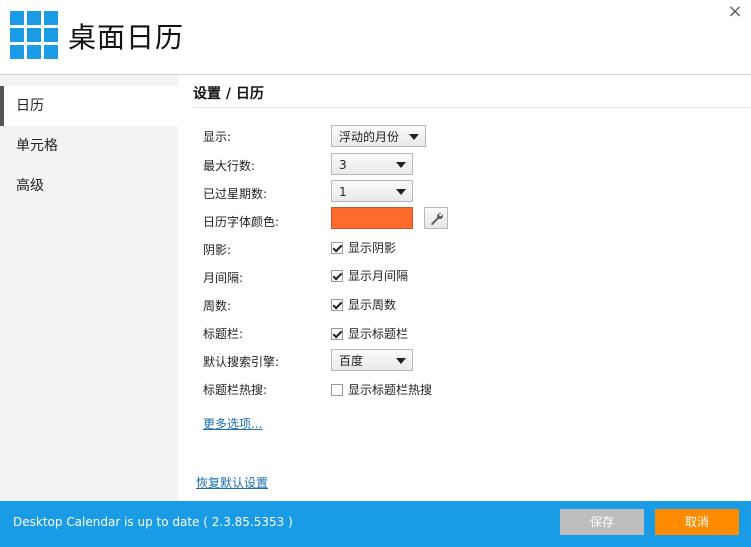 The image size is (751, 547). Describe the element at coordinates (89, 146) in the screenshot. I see `sidebar-item-cell: 单元格` at that location.